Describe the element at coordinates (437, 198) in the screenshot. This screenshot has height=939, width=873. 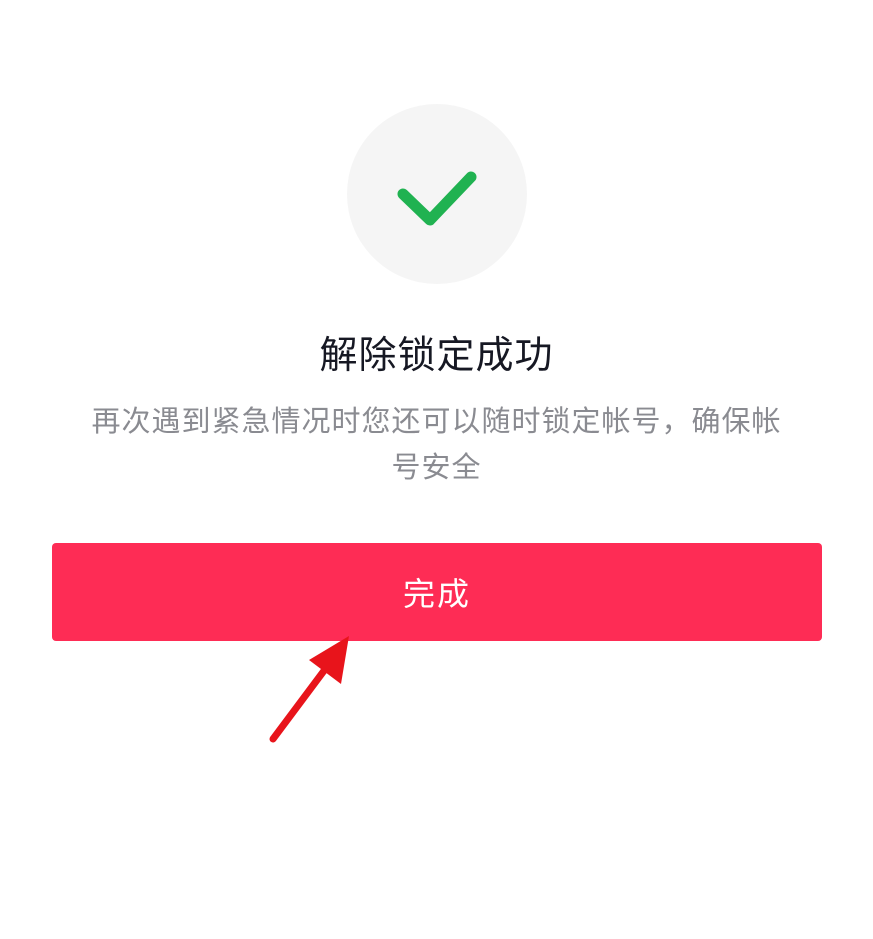
I see `checkmark-icon` at that location.